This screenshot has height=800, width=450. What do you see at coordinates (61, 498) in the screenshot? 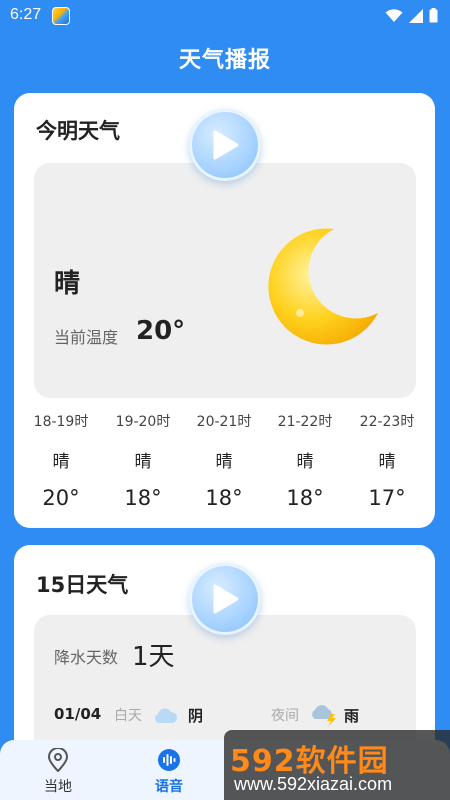
I see `hour-temp: 20°` at bounding box center [61, 498].